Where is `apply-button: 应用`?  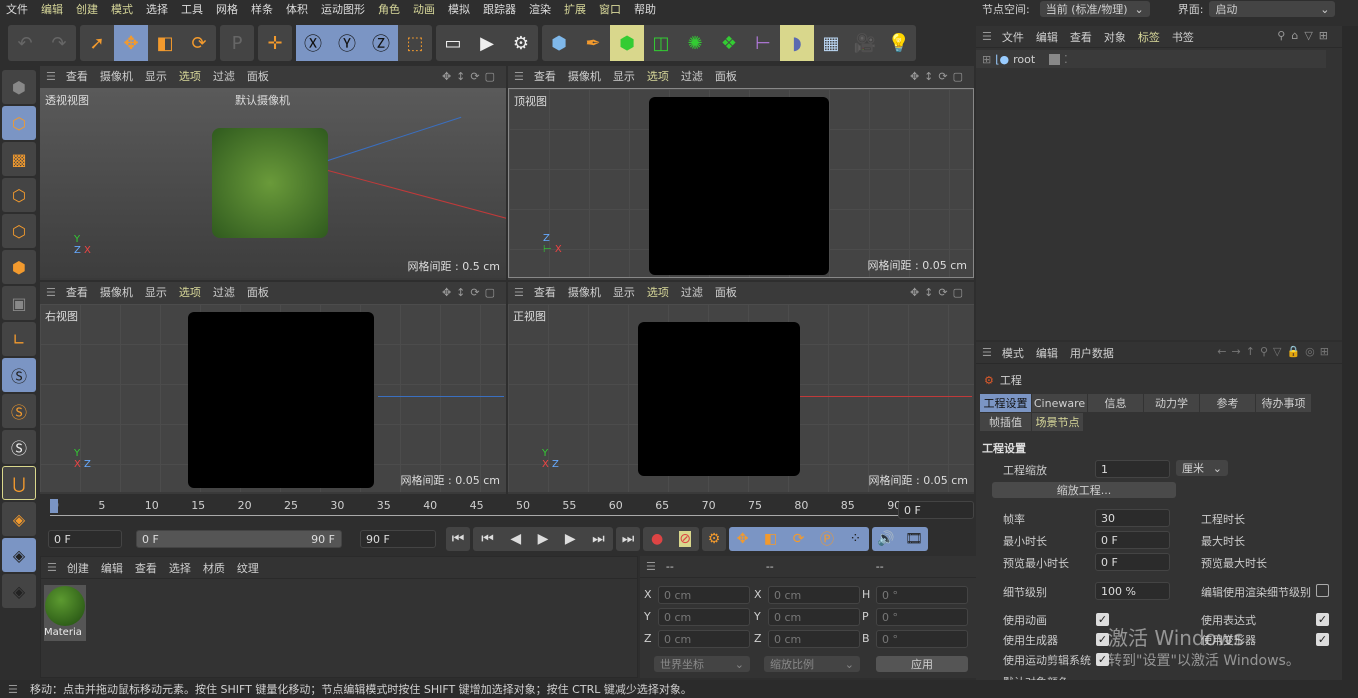
apply-button: 应用 is located at coordinates (922, 664).